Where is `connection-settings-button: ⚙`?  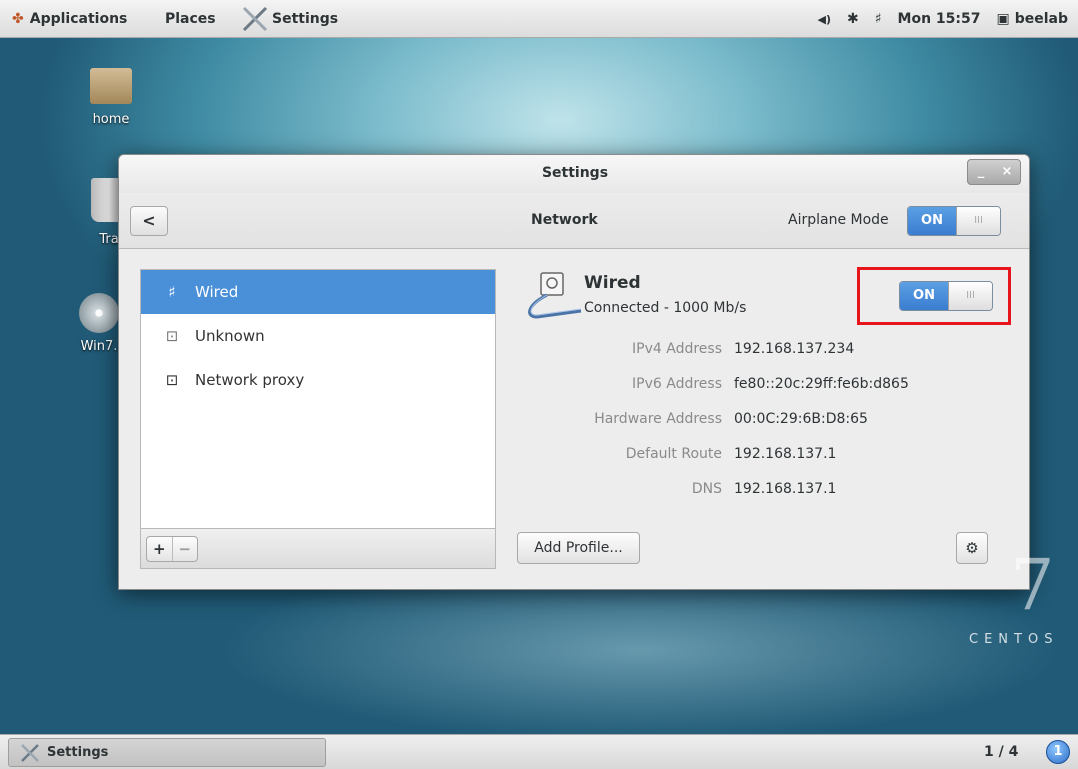 connection-settings-button: ⚙ is located at coordinates (972, 548).